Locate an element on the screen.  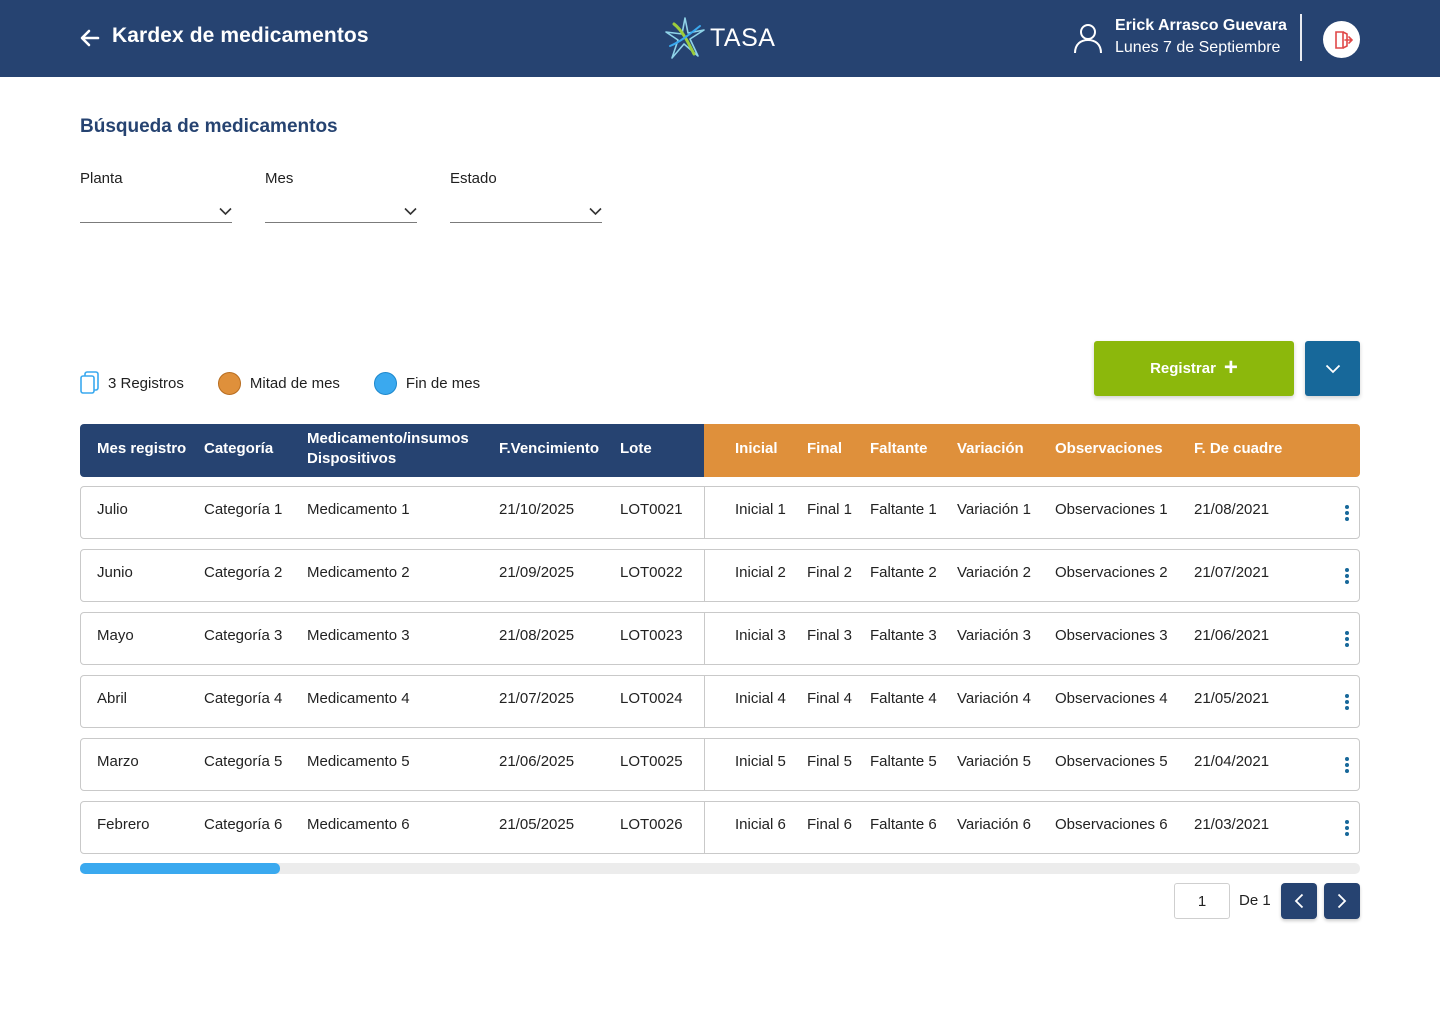
filter-label: Mes is located at coordinates (279, 178).